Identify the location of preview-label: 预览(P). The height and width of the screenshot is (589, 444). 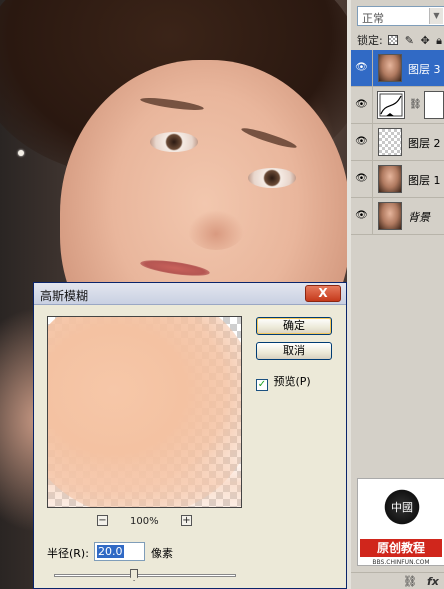
(292, 381).